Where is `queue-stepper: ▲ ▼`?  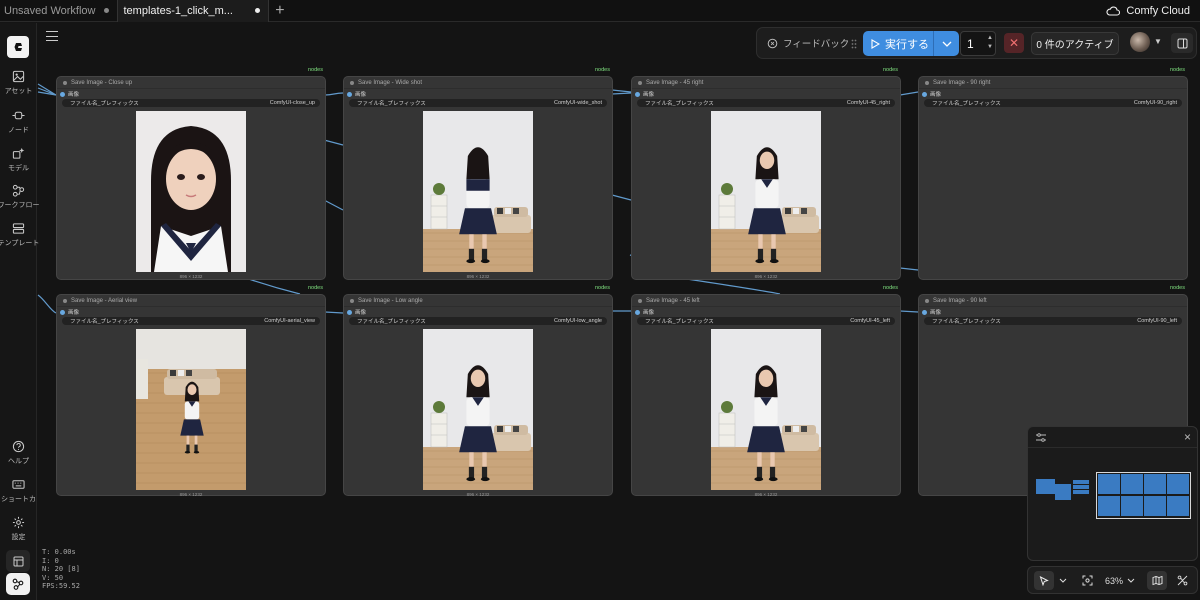 queue-stepper: ▲ ▼ is located at coordinates (990, 43).